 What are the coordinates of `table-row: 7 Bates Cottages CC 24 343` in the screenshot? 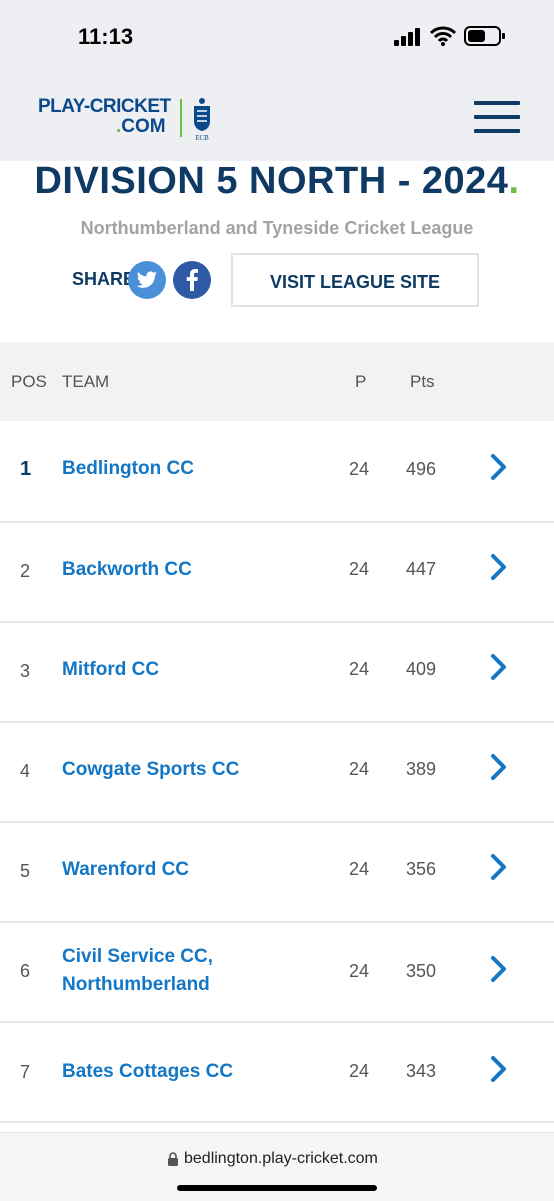 It's located at (277, 1072).